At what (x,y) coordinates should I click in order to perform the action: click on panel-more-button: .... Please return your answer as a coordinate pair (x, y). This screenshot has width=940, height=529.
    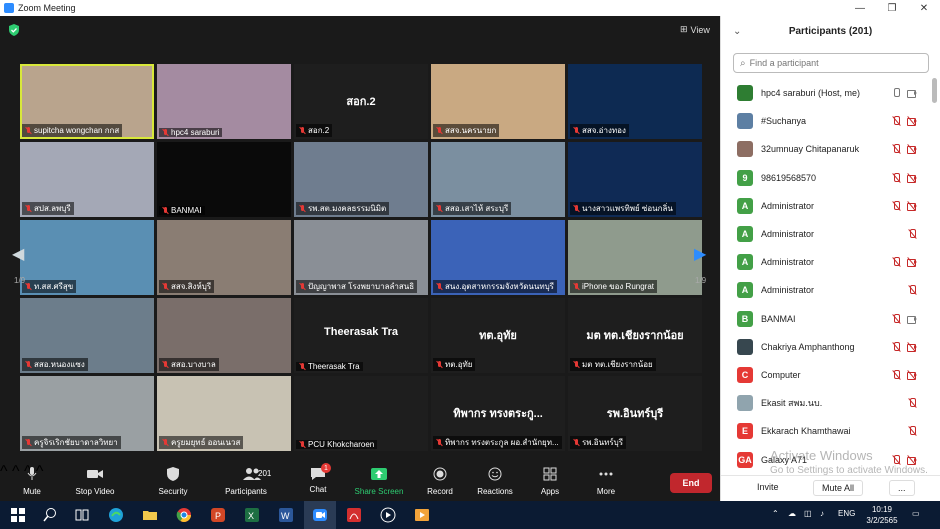
    Looking at the image, I should click on (902, 488).